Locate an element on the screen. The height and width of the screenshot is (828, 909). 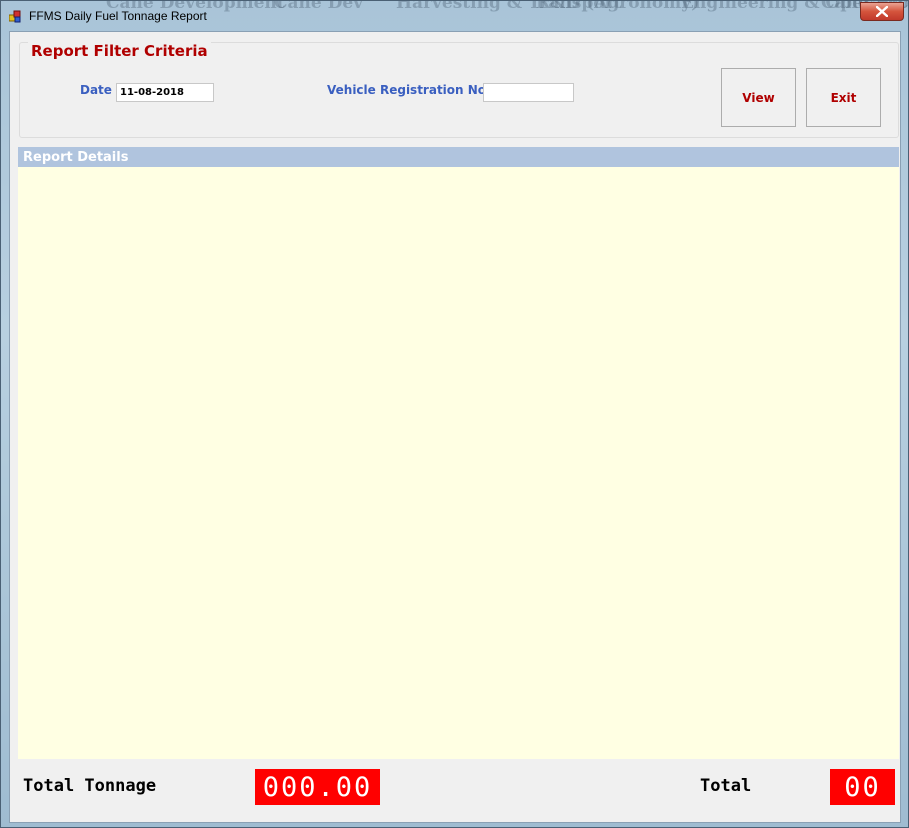
window-title: FFMS Daily Fuel Tonnage Report is located at coordinates (118, 16).